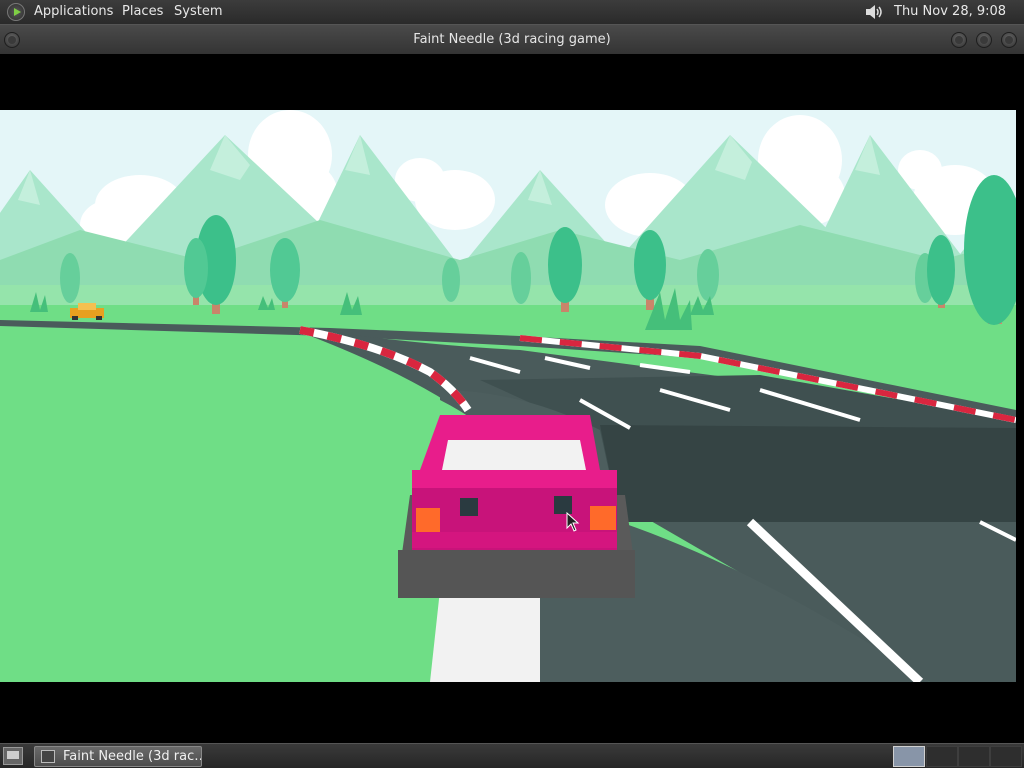 The height and width of the screenshot is (768, 1024). What do you see at coordinates (984, 40) in the screenshot?
I see `maximize-button` at bounding box center [984, 40].